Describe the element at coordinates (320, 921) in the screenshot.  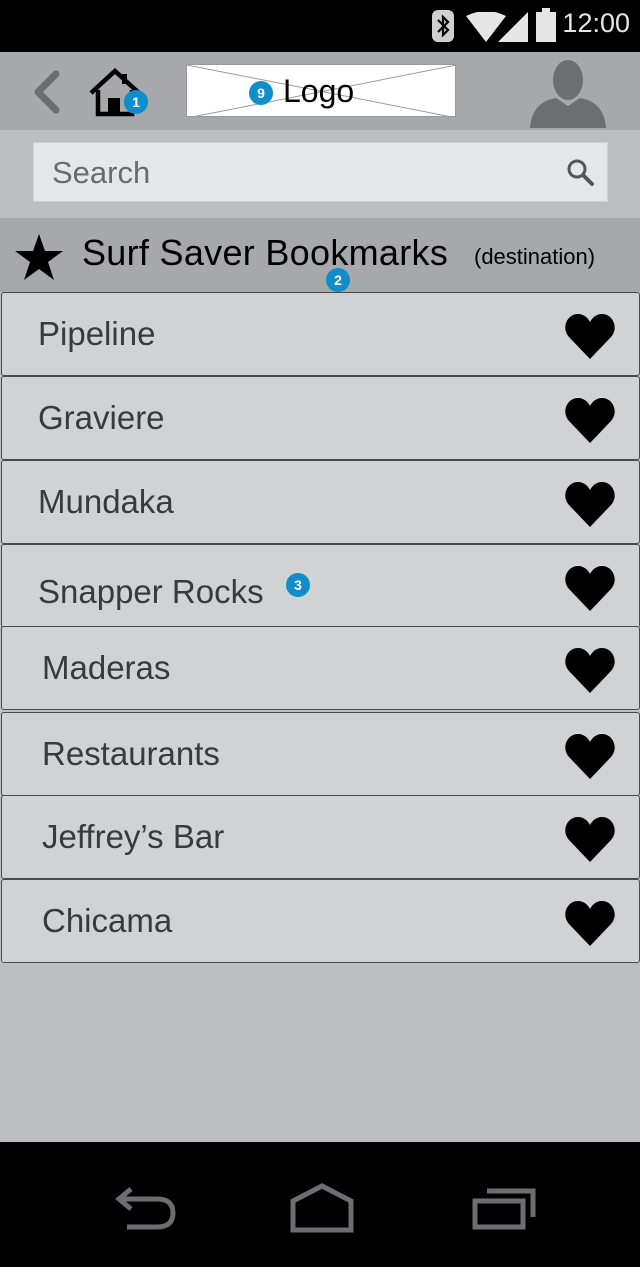
I see `list-item: Chicama` at that location.